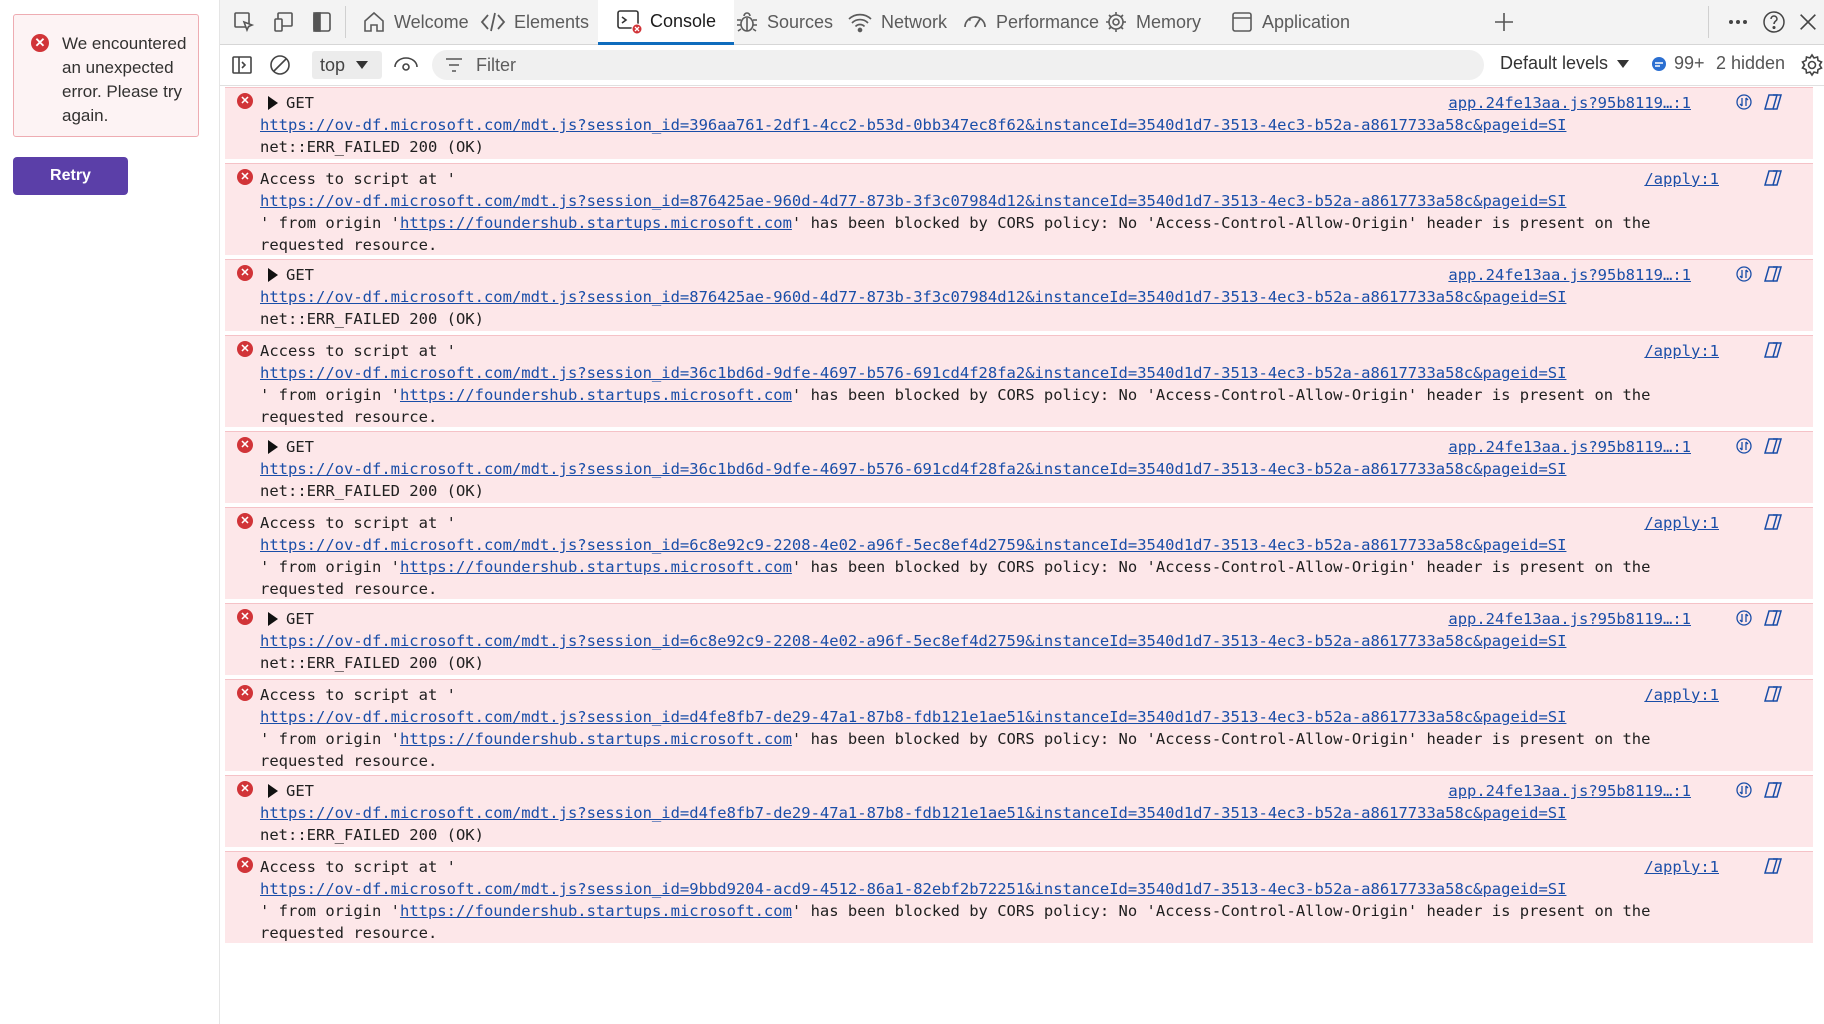  Describe the element at coordinates (70, 176) in the screenshot. I see `retry-button: Retry` at that location.